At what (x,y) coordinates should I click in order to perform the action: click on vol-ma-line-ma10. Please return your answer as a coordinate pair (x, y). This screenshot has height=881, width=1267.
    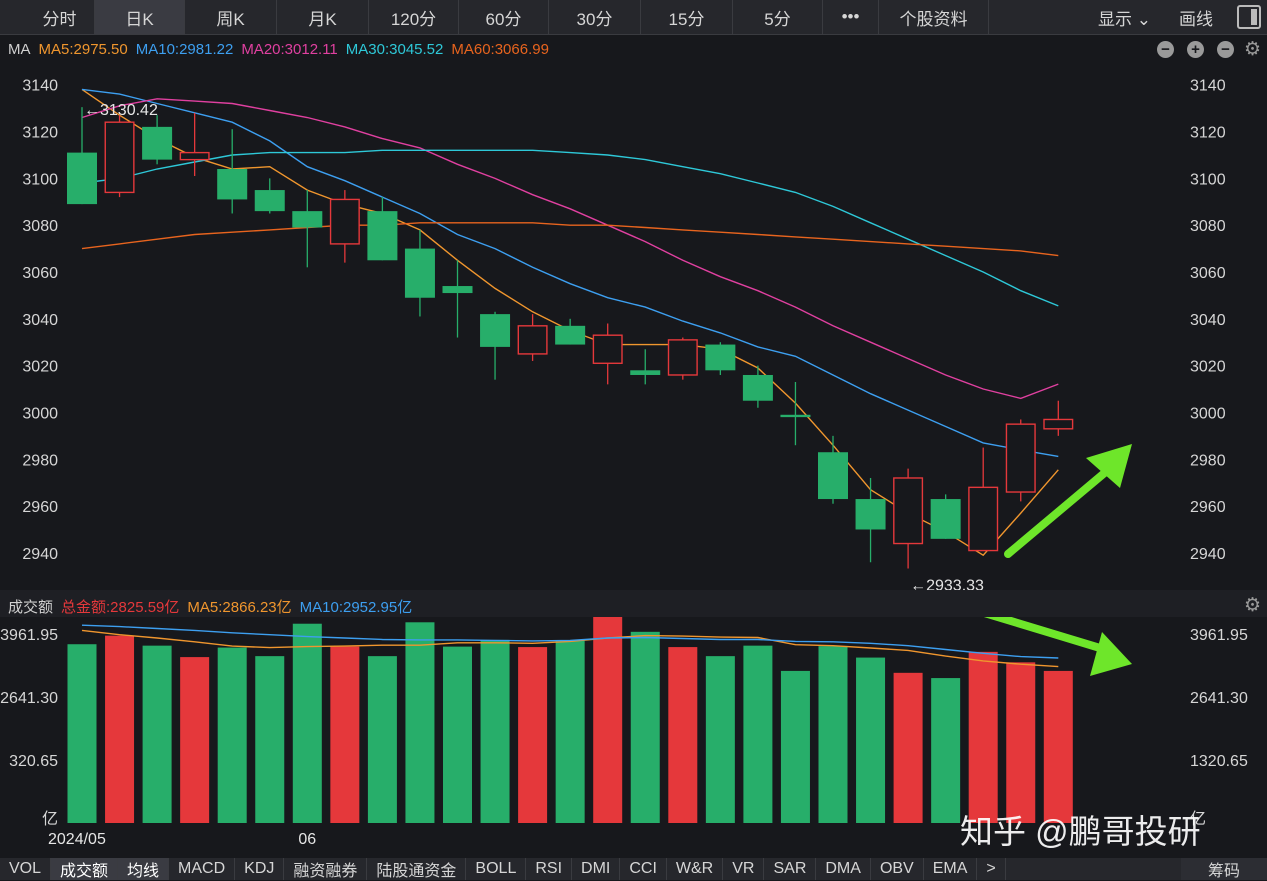
    Looking at the image, I should click on (570, 641).